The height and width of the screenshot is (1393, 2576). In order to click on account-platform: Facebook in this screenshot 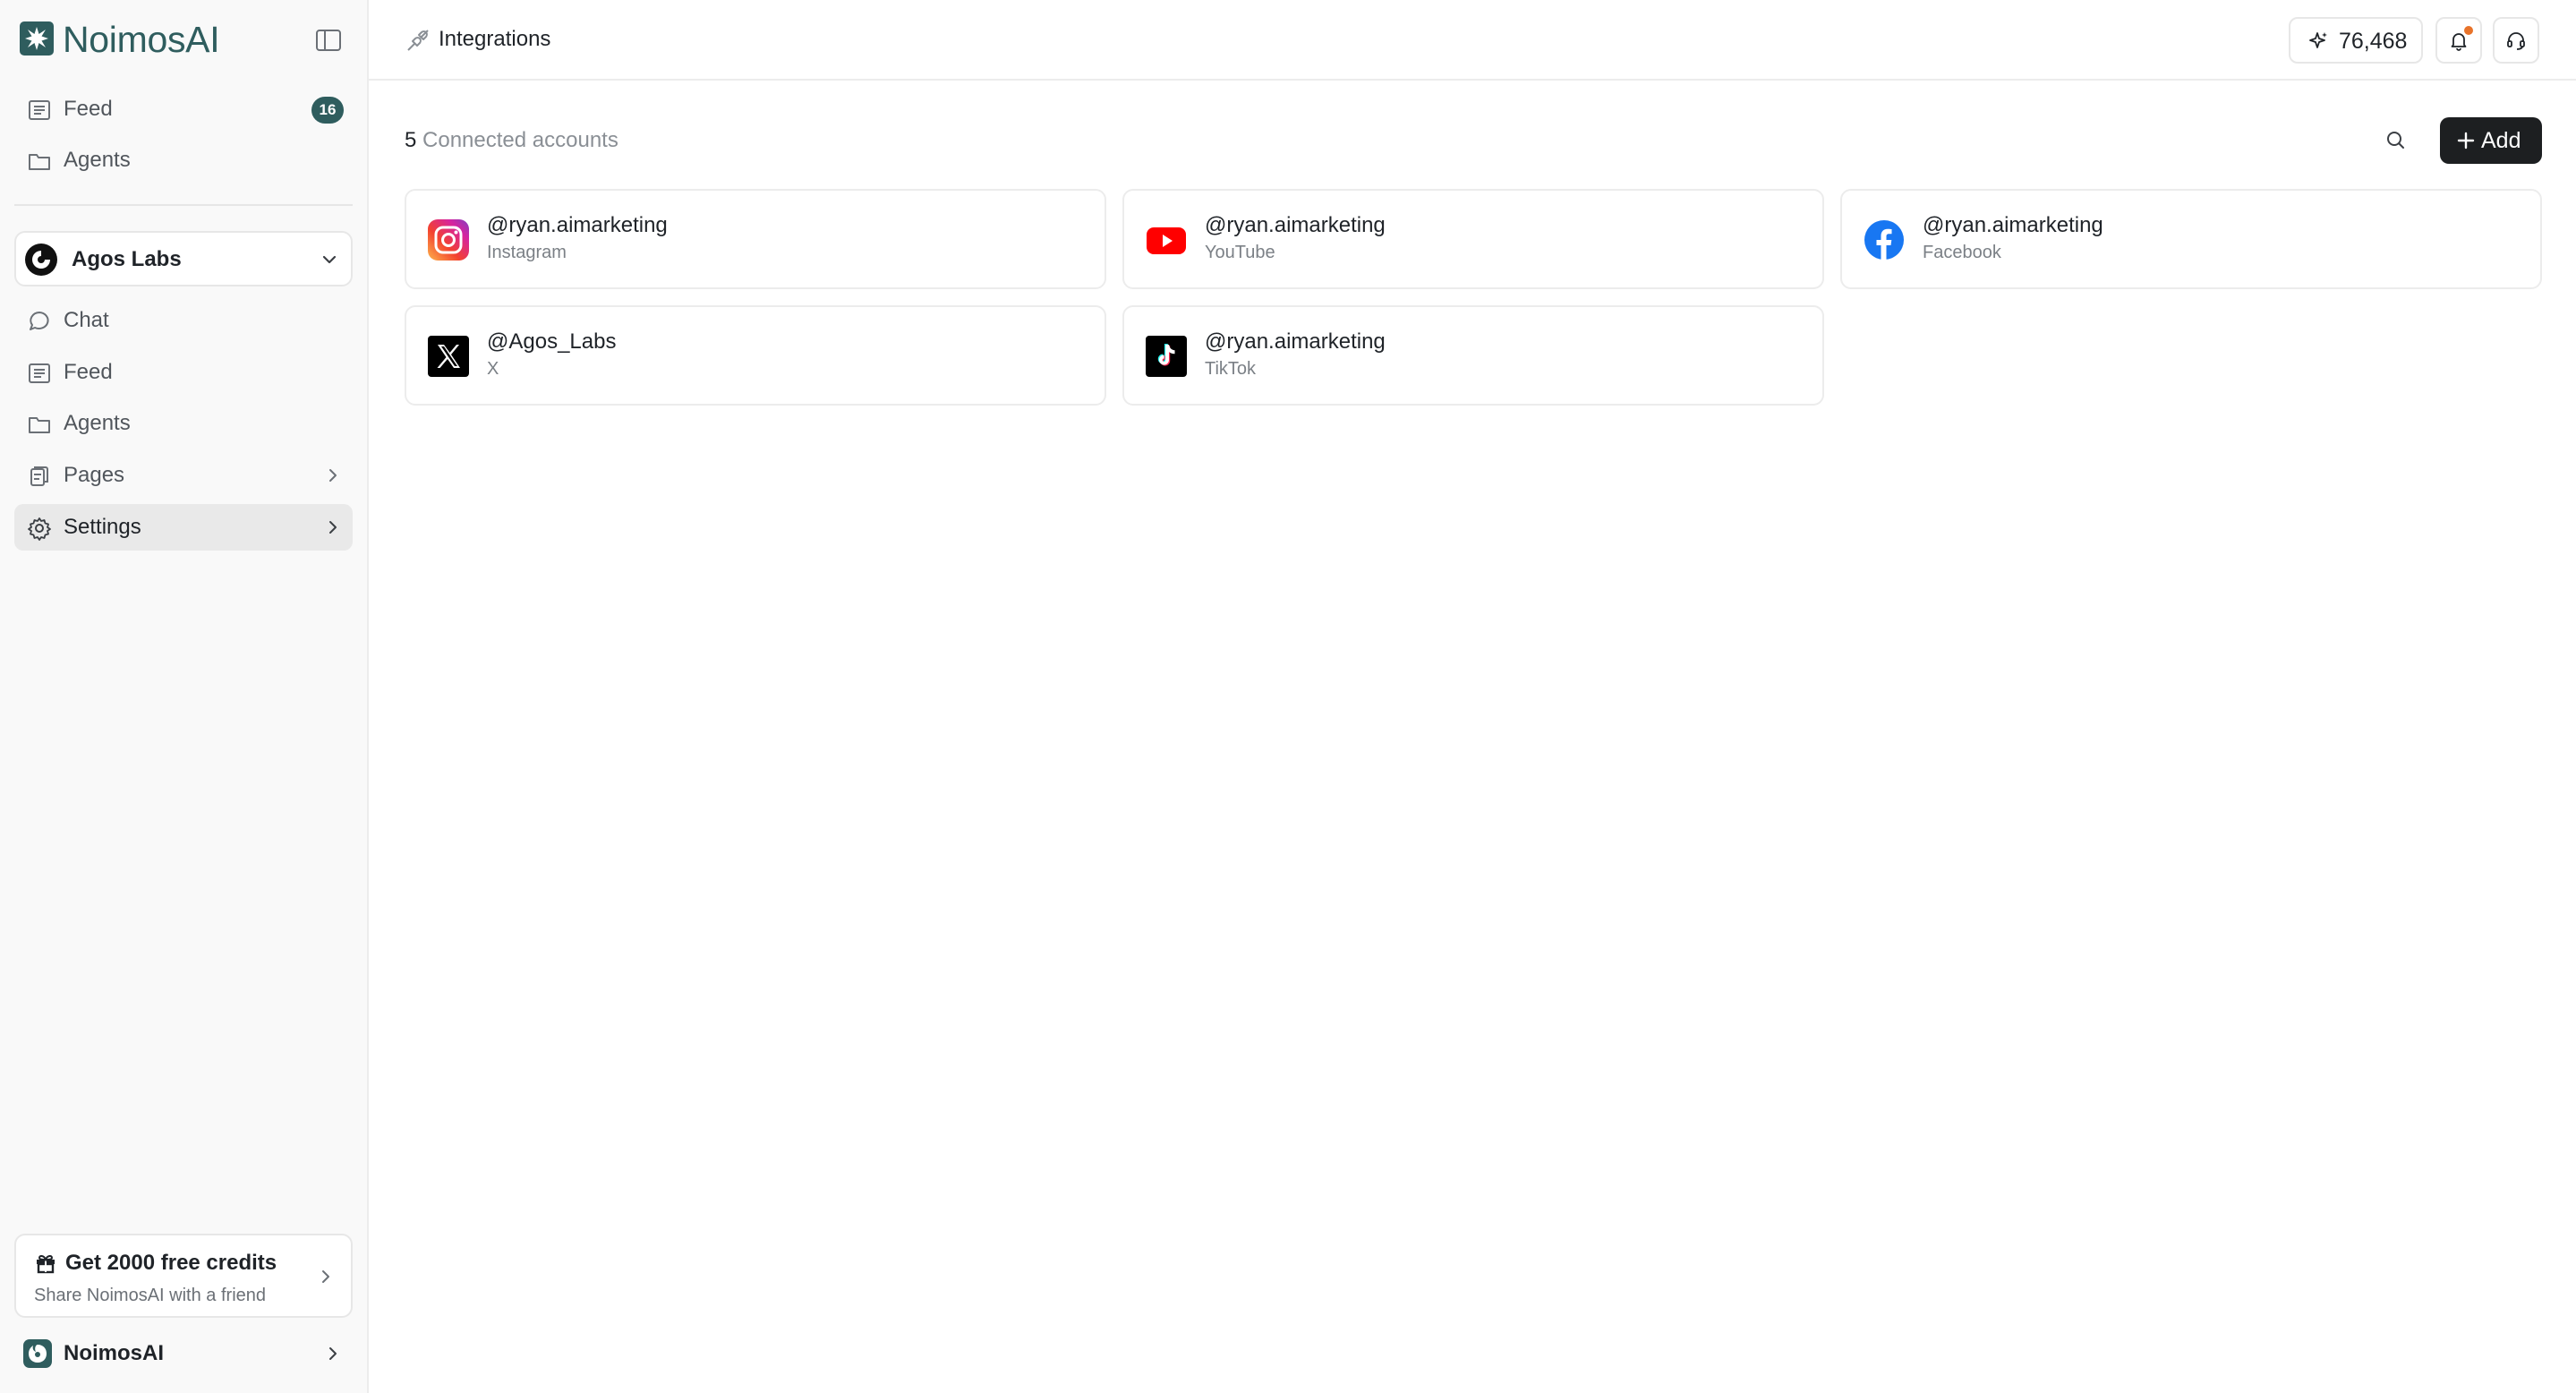, I will do `click(1962, 253)`.